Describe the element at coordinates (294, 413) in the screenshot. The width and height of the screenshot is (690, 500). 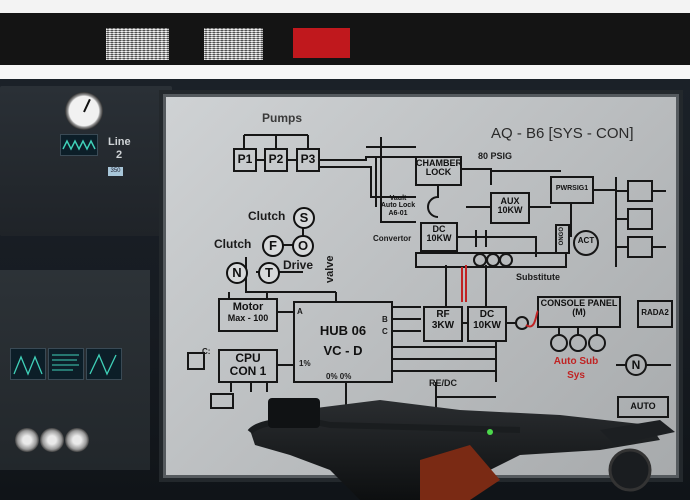
I see `crossbow-stock` at that location.